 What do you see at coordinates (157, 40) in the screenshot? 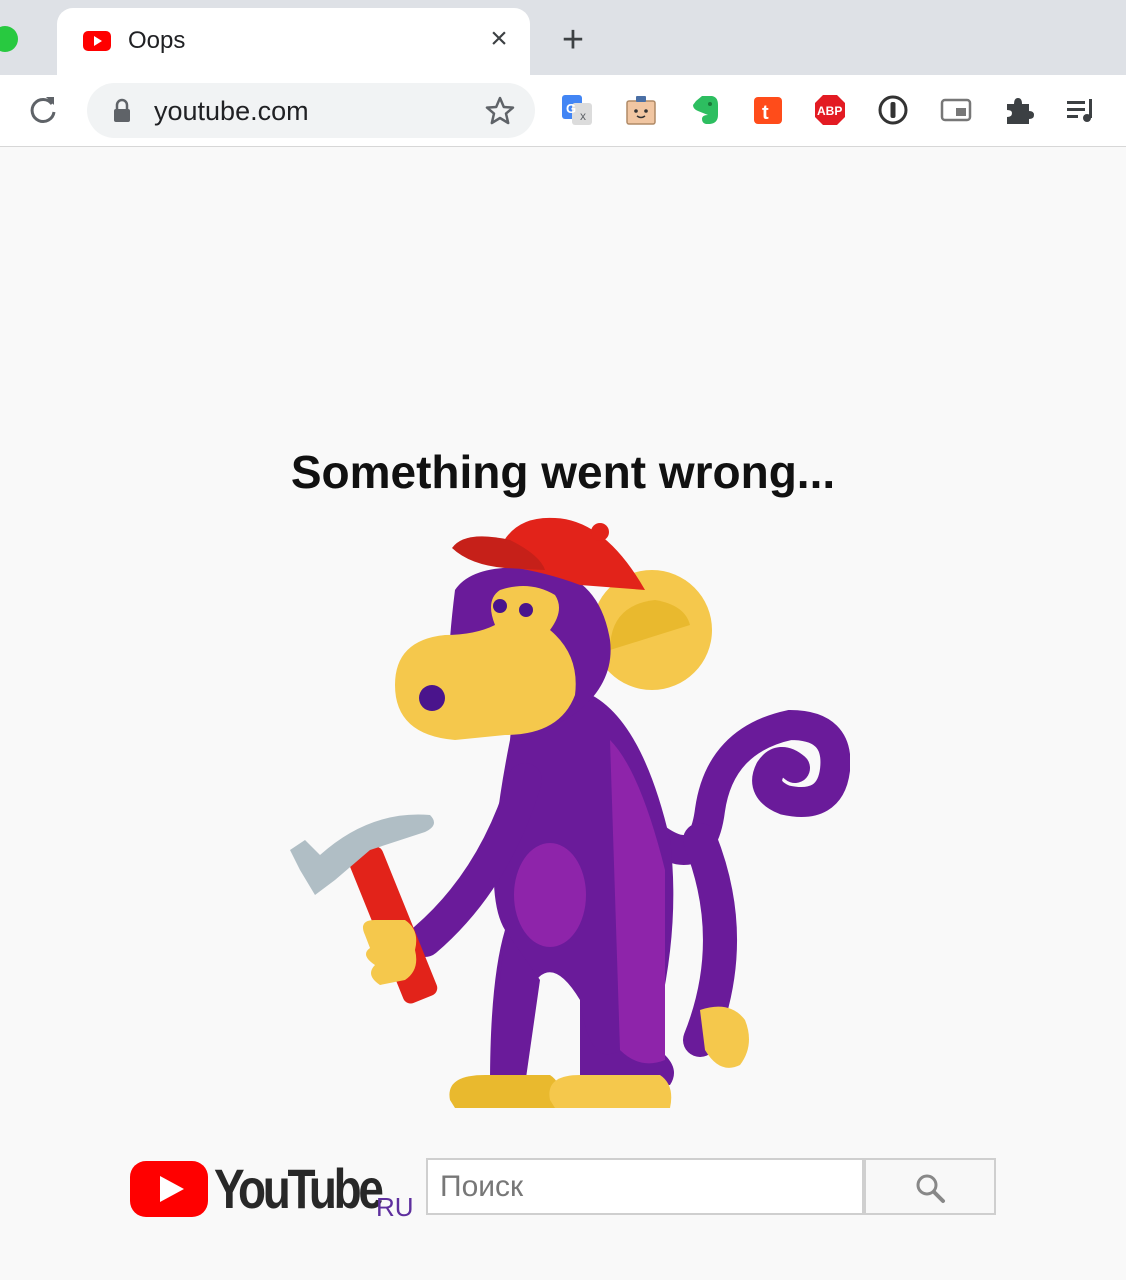
I see `tab-title: Oops` at bounding box center [157, 40].